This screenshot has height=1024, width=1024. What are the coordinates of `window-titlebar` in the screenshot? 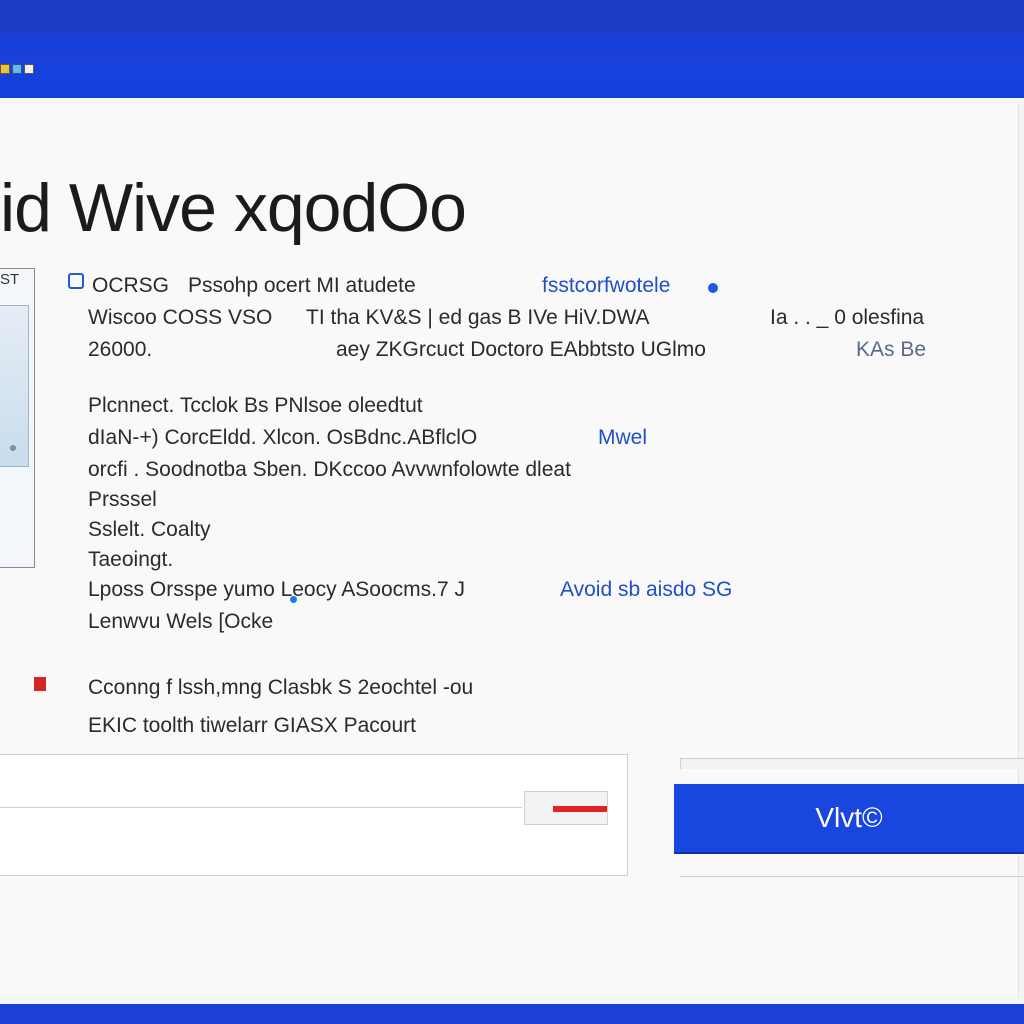 It's located at (512, 49).